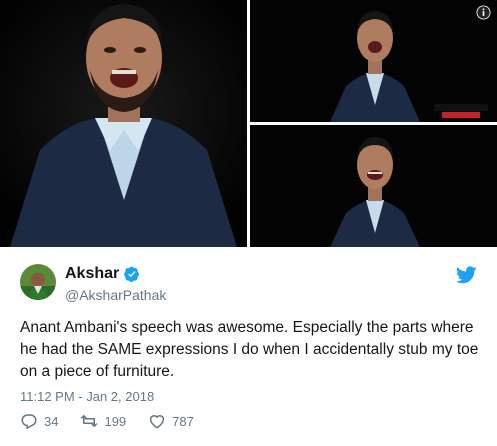 The height and width of the screenshot is (446, 497). I want to click on like-count: 787, so click(183, 421).